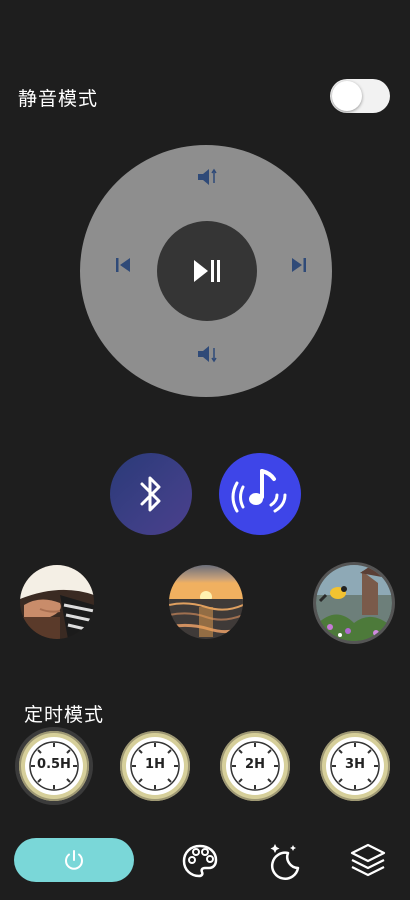 Image resolution: width=410 pixels, height=900 pixels. Describe the element at coordinates (299, 265) in the screenshot. I see `next-track-icon` at that location.